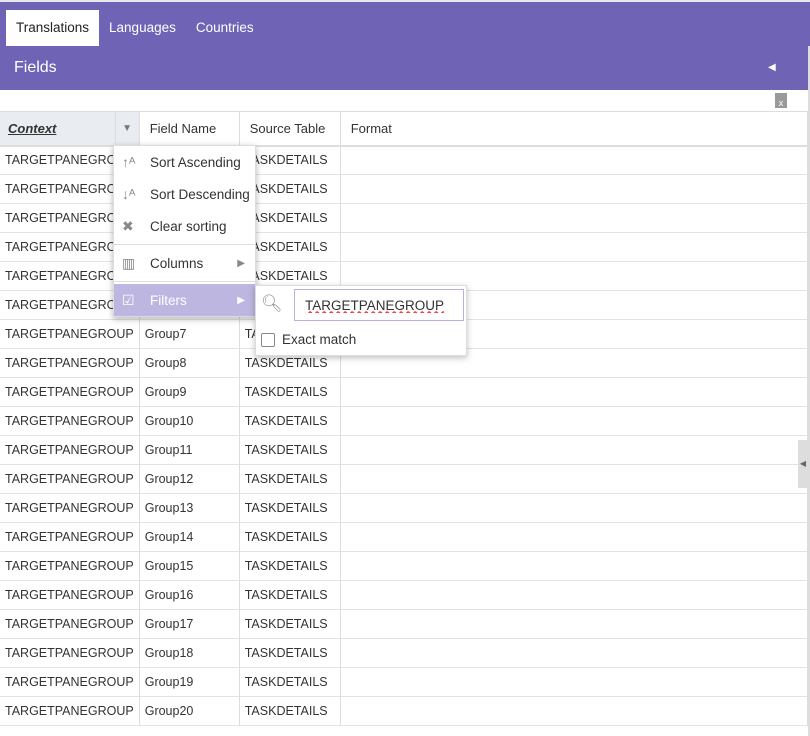 The width and height of the screenshot is (810, 736). I want to click on table-row: TARGETPANEGROUP Group14 TASKDETAILS, so click(404, 537).